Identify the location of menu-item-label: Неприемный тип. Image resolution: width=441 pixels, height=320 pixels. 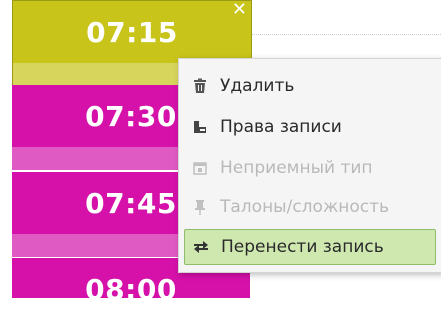
(296, 168).